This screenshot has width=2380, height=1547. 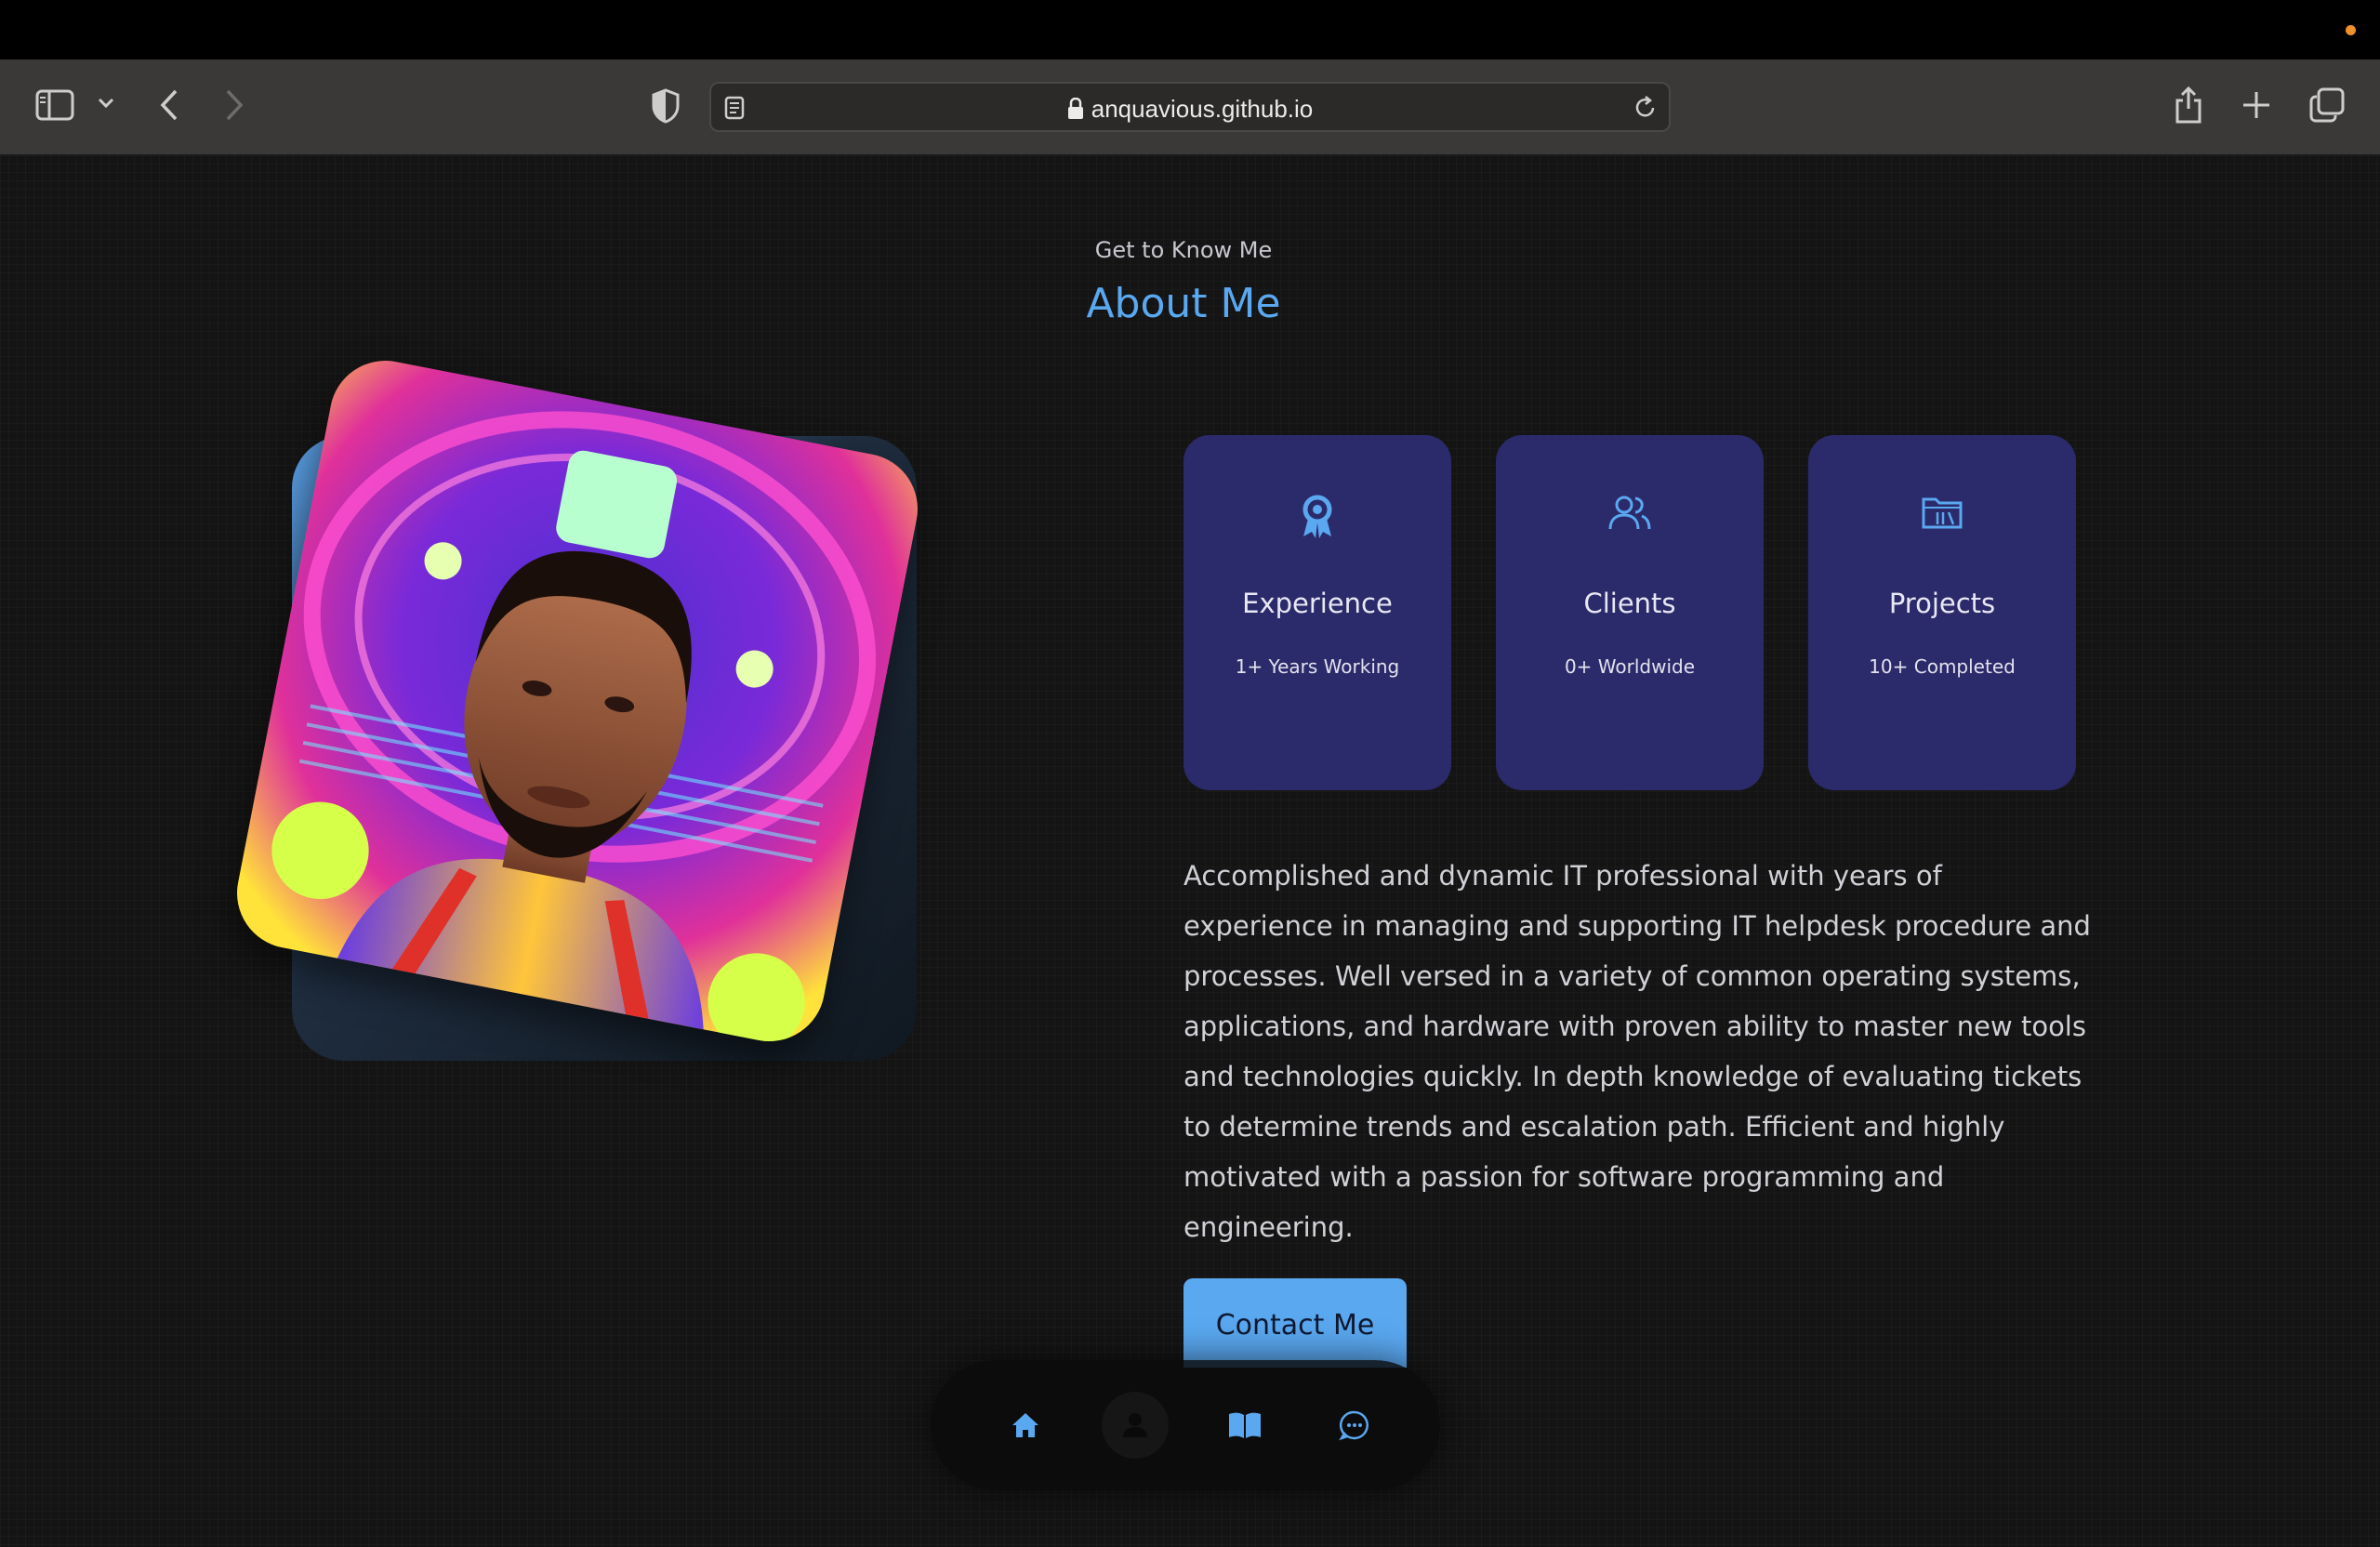 What do you see at coordinates (1629, 603) in the screenshot?
I see `card-title: Clients` at bounding box center [1629, 603].